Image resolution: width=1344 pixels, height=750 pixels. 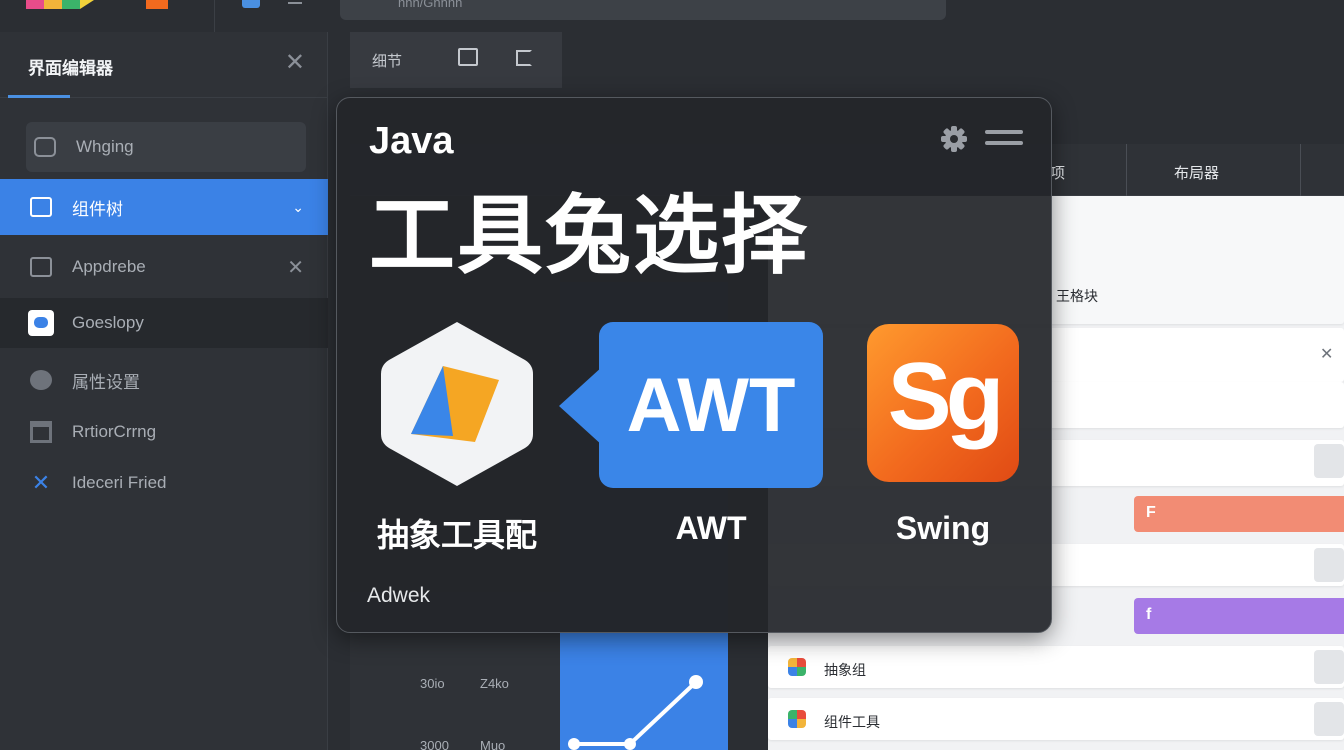 I want to click on table-cell: 3000, so click(x=434, y=744).